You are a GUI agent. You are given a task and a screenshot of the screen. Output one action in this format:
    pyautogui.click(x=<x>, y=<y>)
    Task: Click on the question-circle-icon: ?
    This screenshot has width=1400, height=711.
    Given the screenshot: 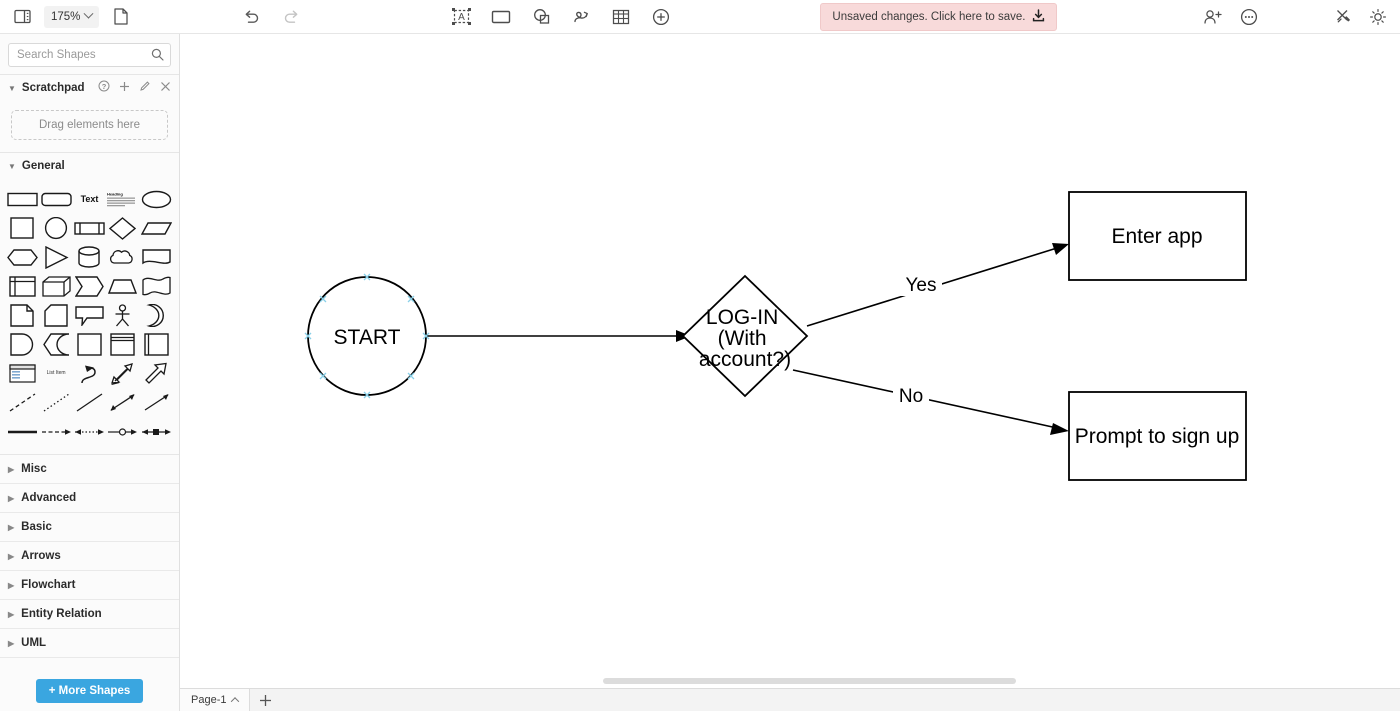 What is the action you would take?
    pyautogui.click(x=104, y=87)
    